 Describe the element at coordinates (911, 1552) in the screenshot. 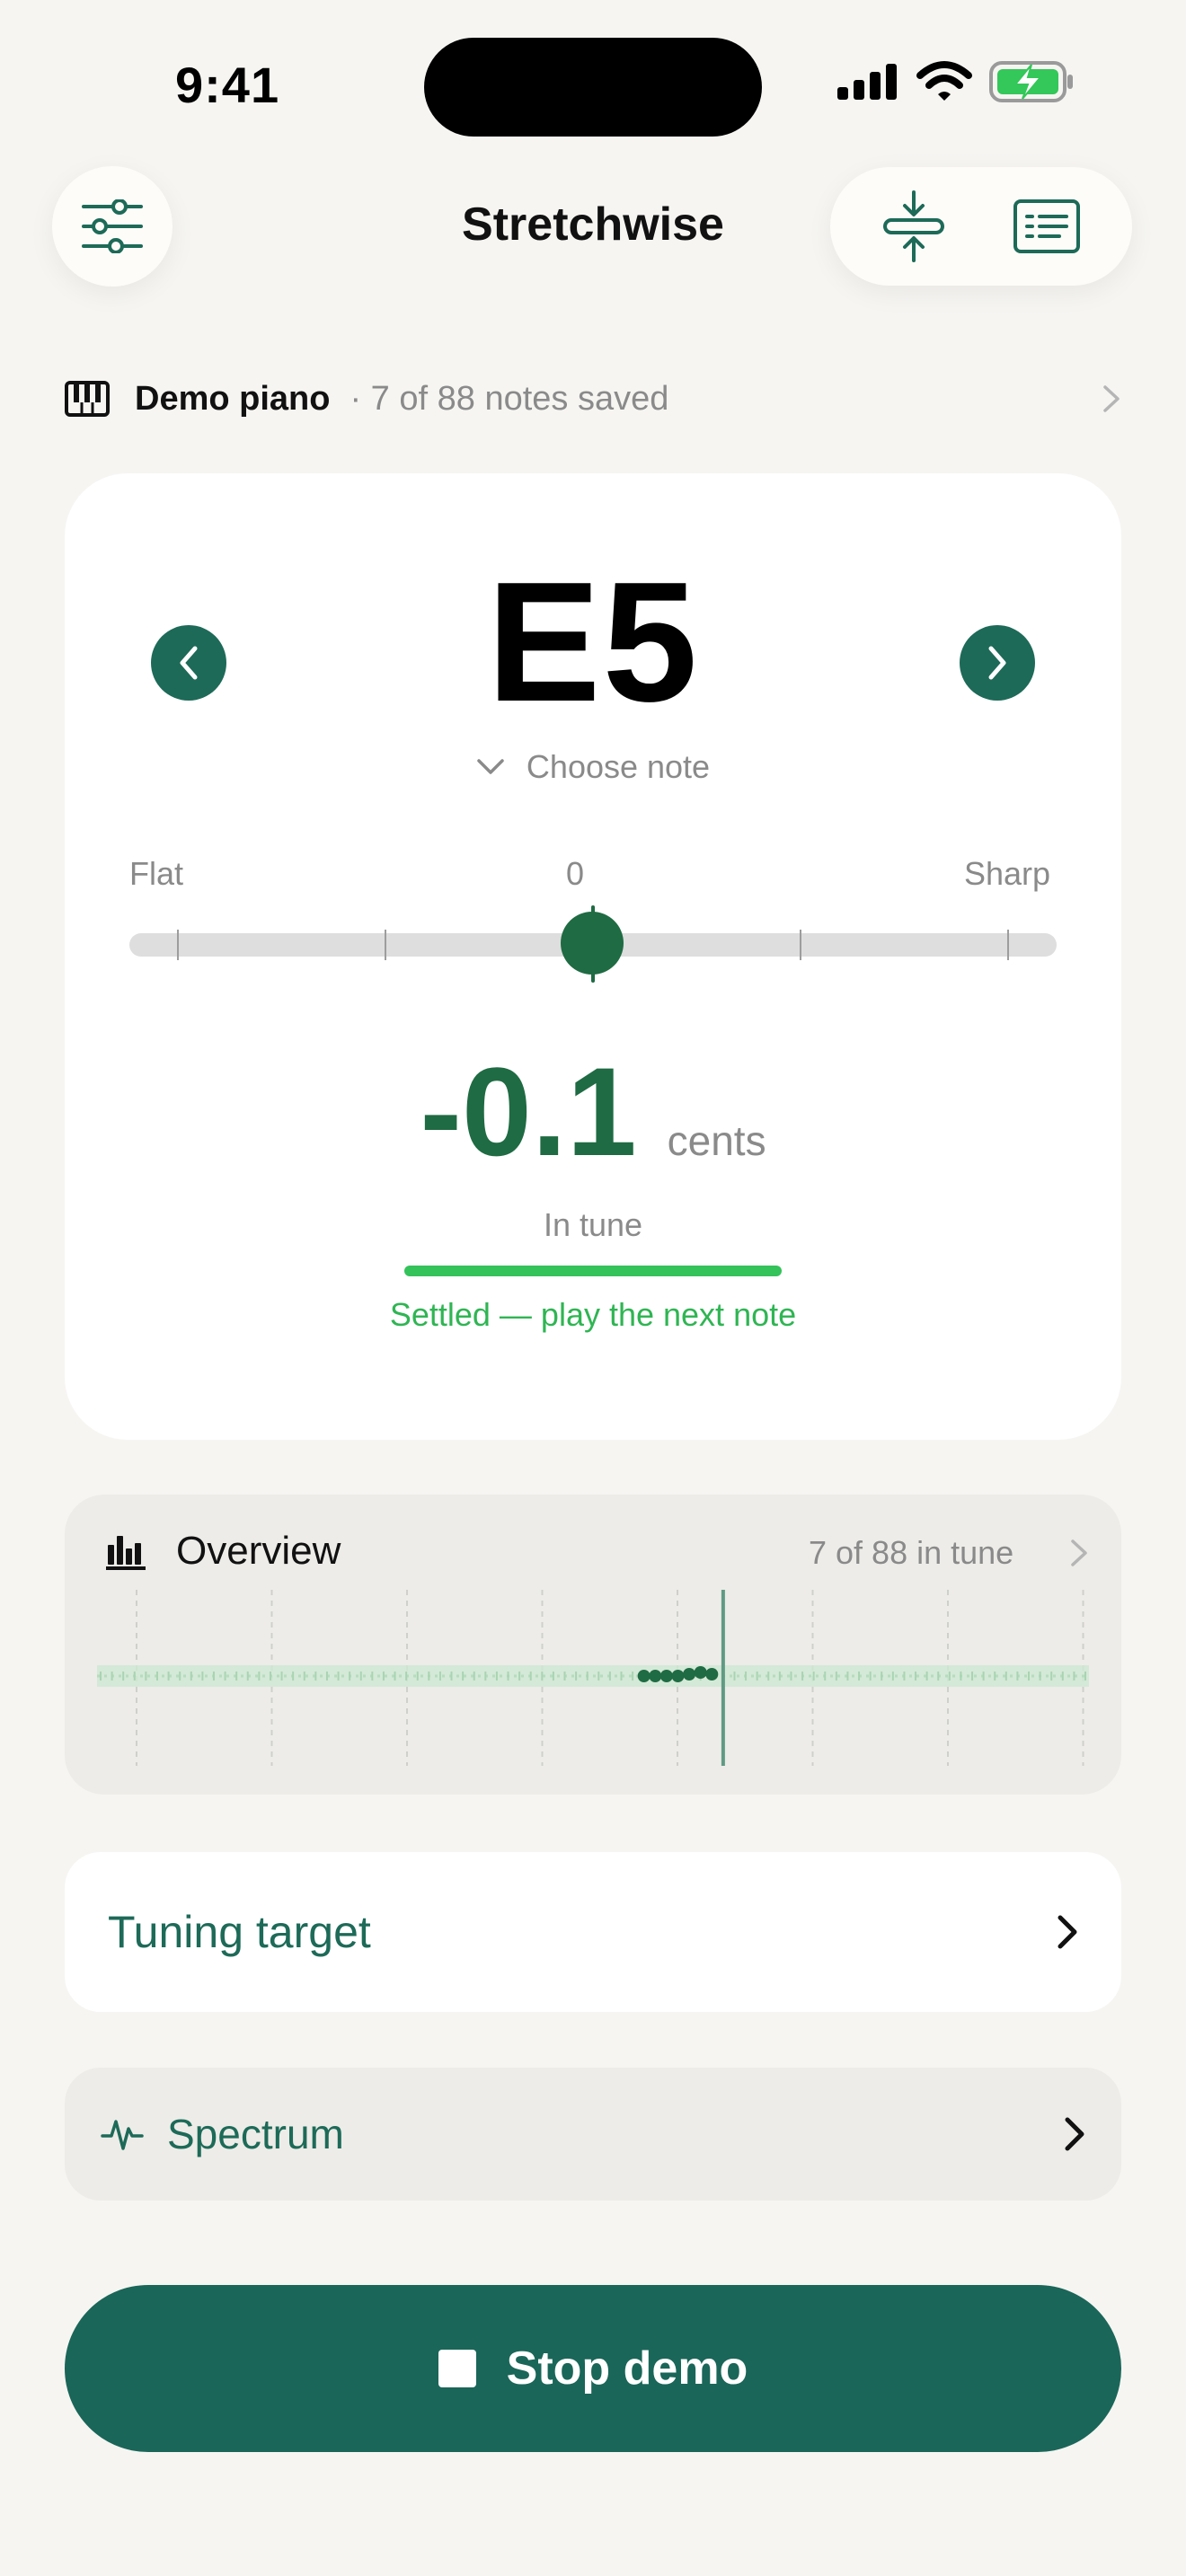

I see `overview-count: 7 of 88 in tune` at that location.